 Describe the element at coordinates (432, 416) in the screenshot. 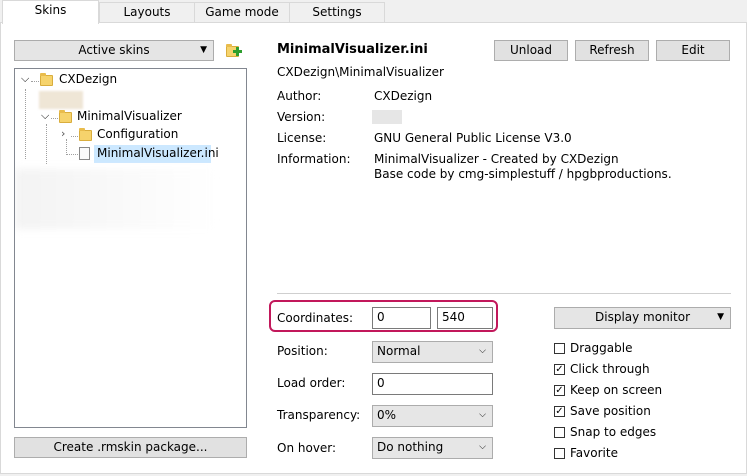

I see `transparency-dropdown: 0% ⌵` at that location.